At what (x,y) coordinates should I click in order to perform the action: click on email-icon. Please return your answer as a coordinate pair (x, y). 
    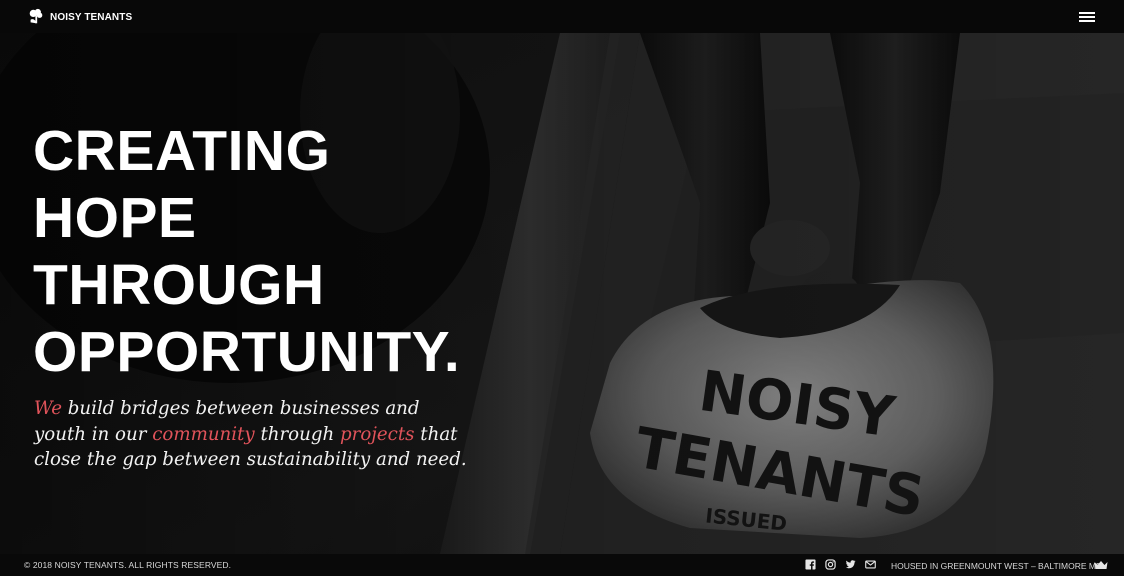
    Looking at the image, I should click on (870, 564).